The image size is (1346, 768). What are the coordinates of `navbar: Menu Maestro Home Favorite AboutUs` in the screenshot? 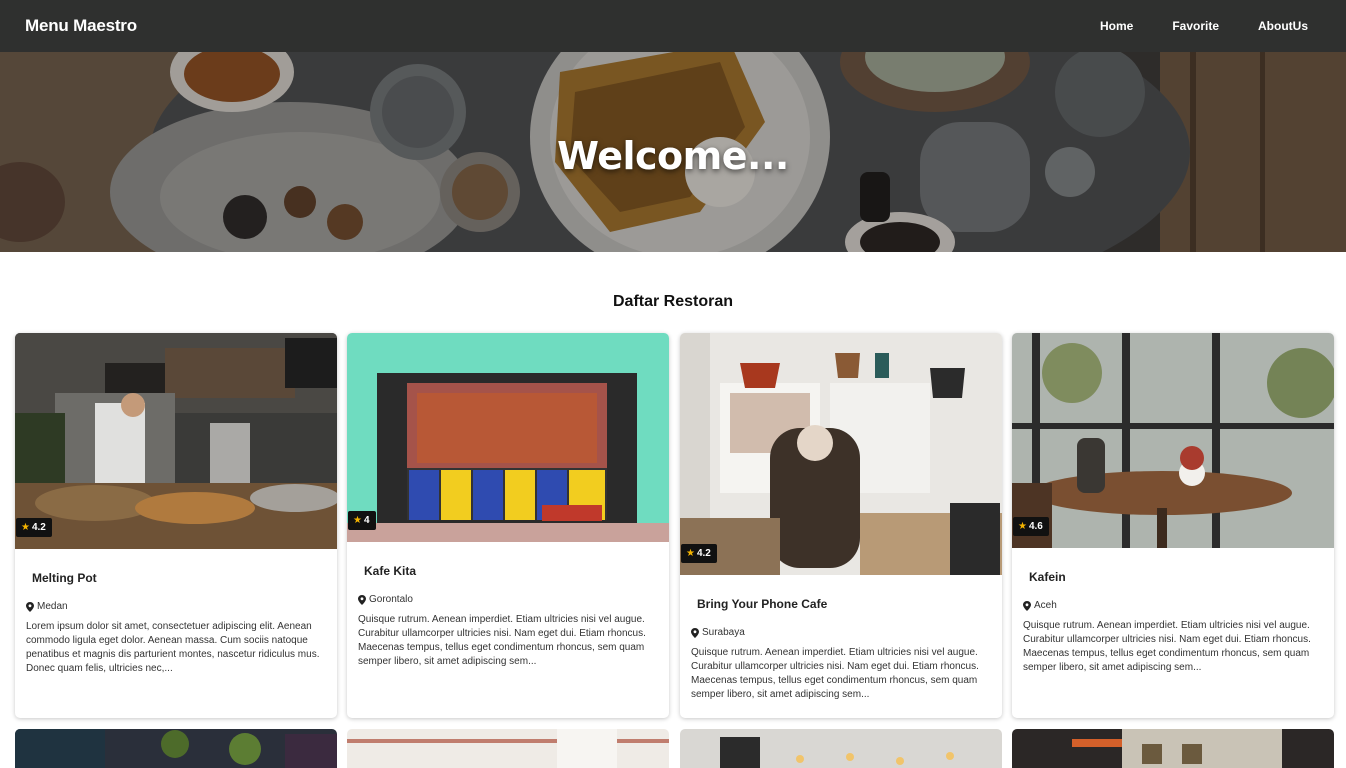 It's located at (673, 26).